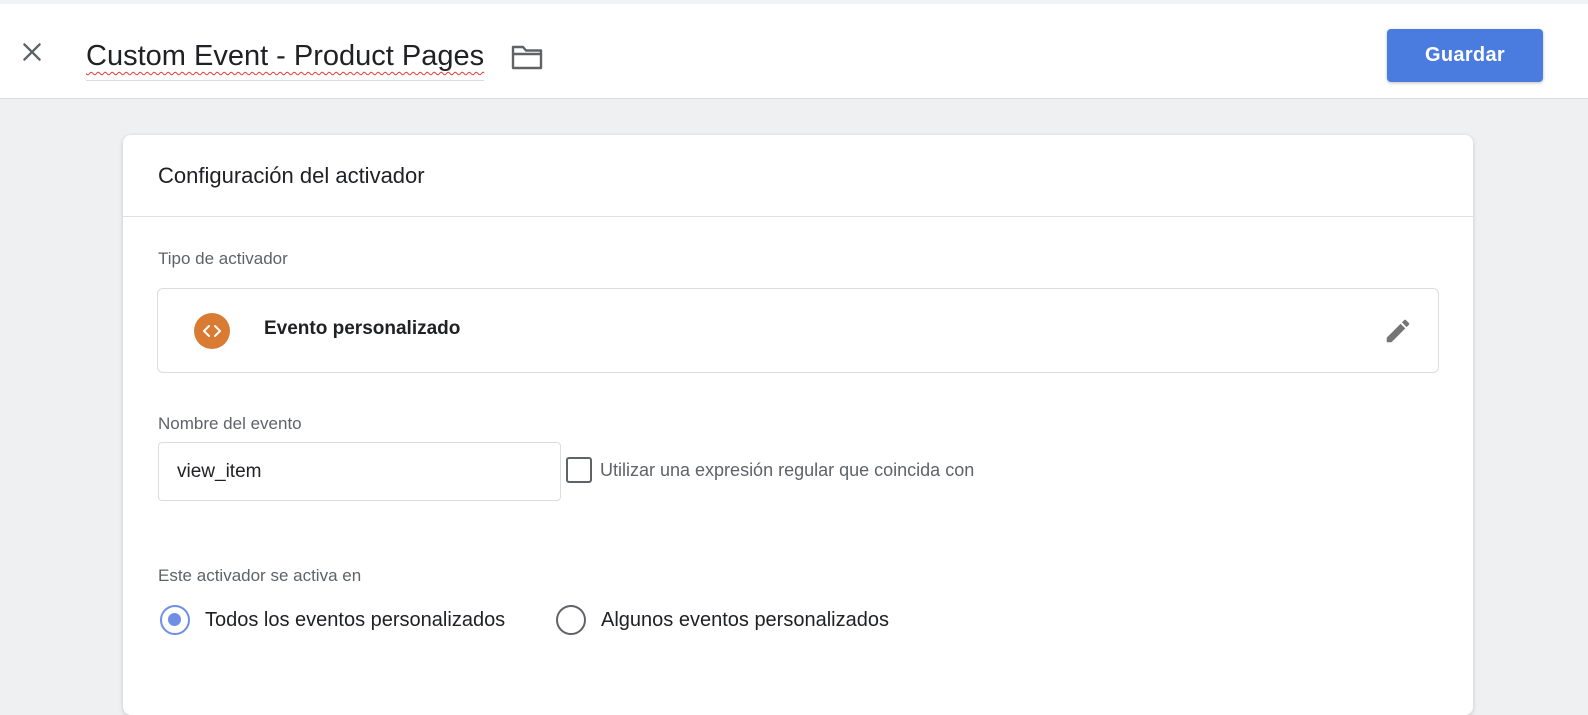 The image size is (1588, 715). I want to click on trigger-title: Custom Event - Product Pages, so click(285, 56).